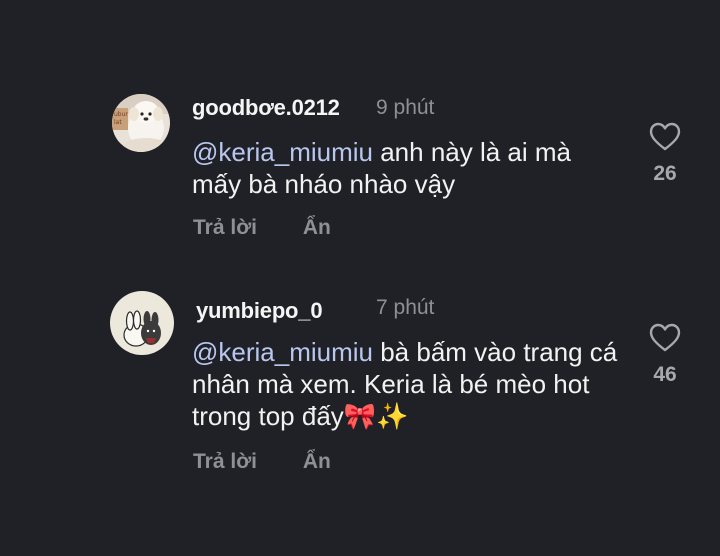 The image size is (720, 556). I want to click on like-count: 26, so click(665, 173).